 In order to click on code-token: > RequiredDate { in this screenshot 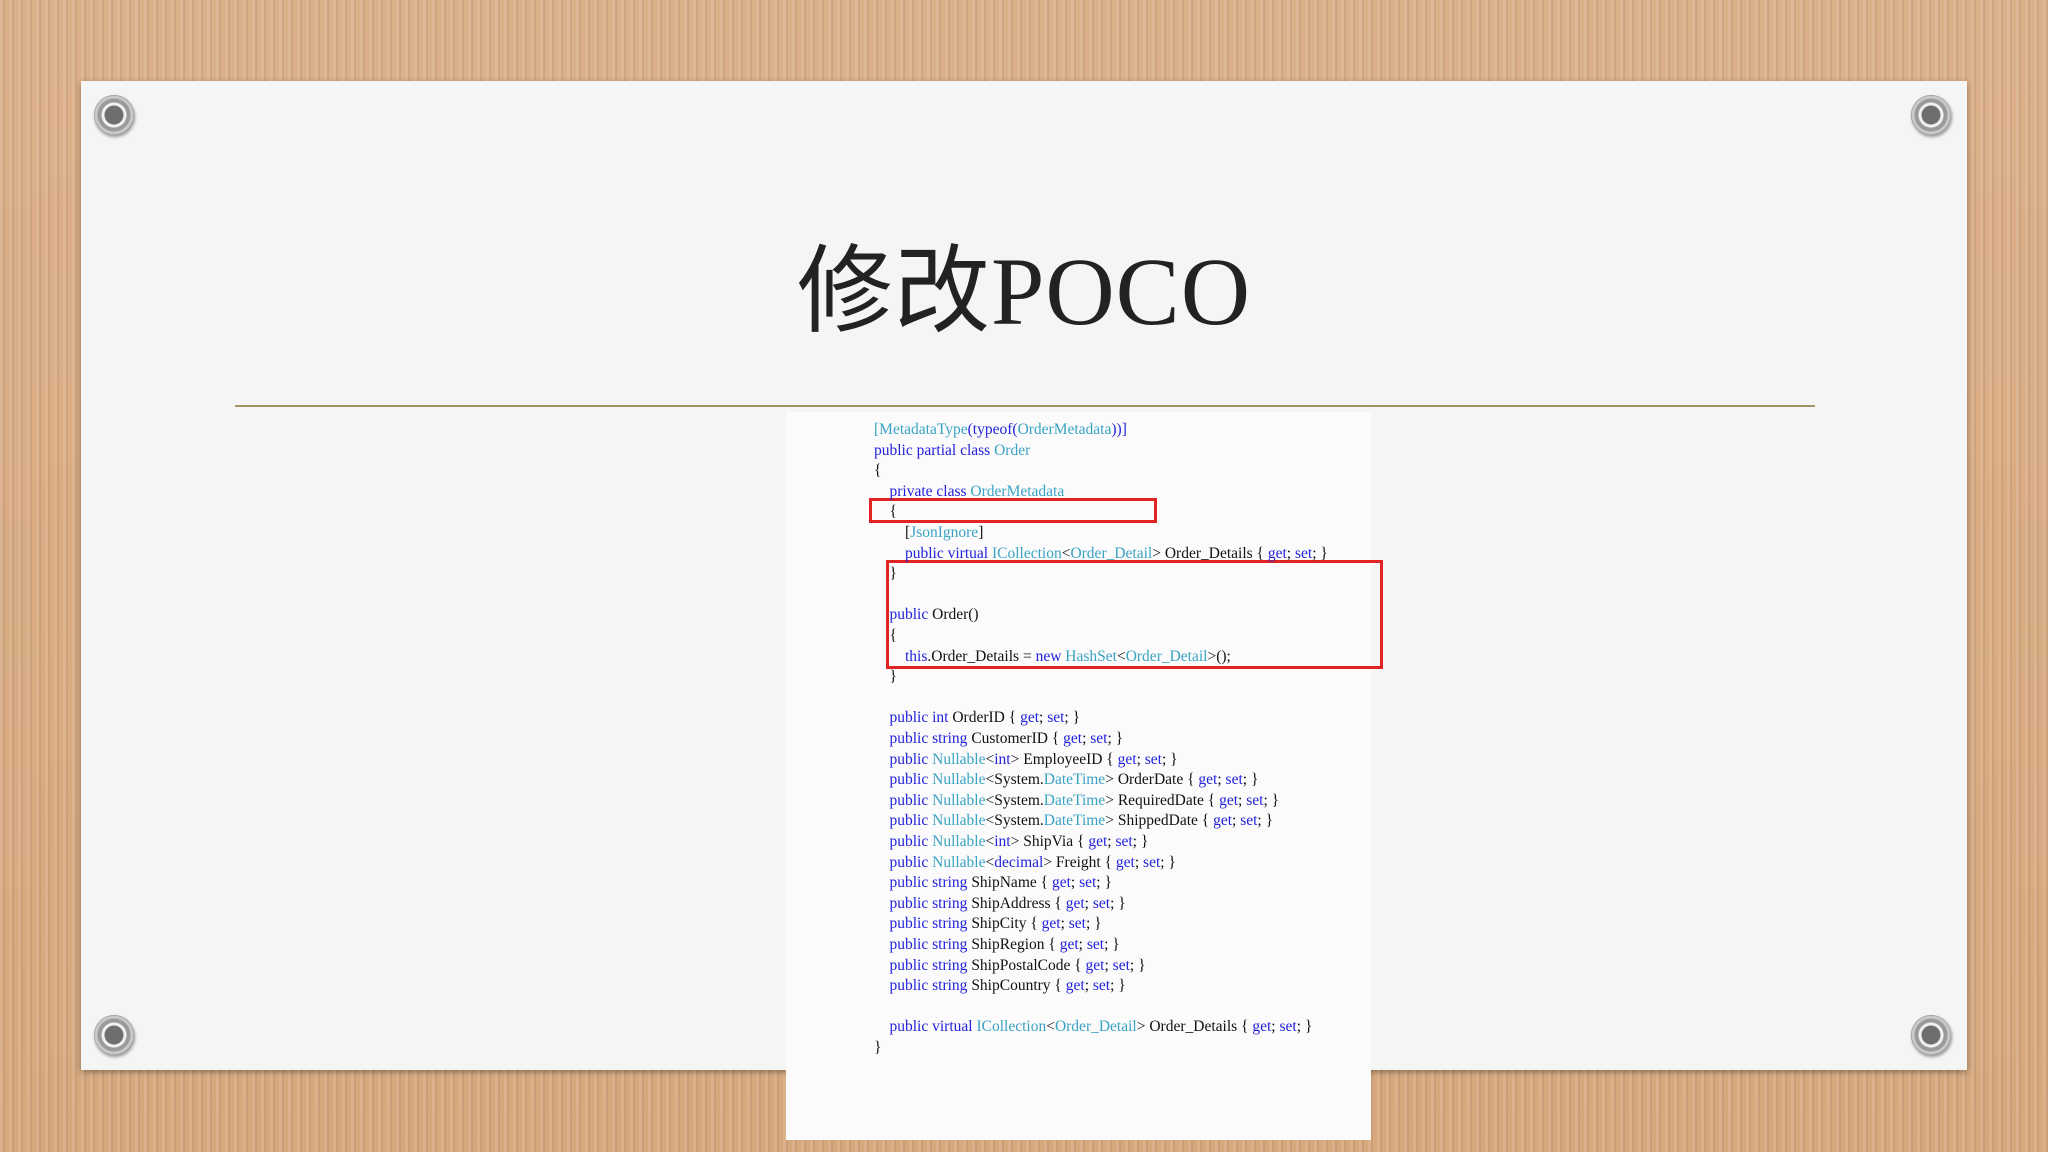, I will do `click(1162, 800)`.